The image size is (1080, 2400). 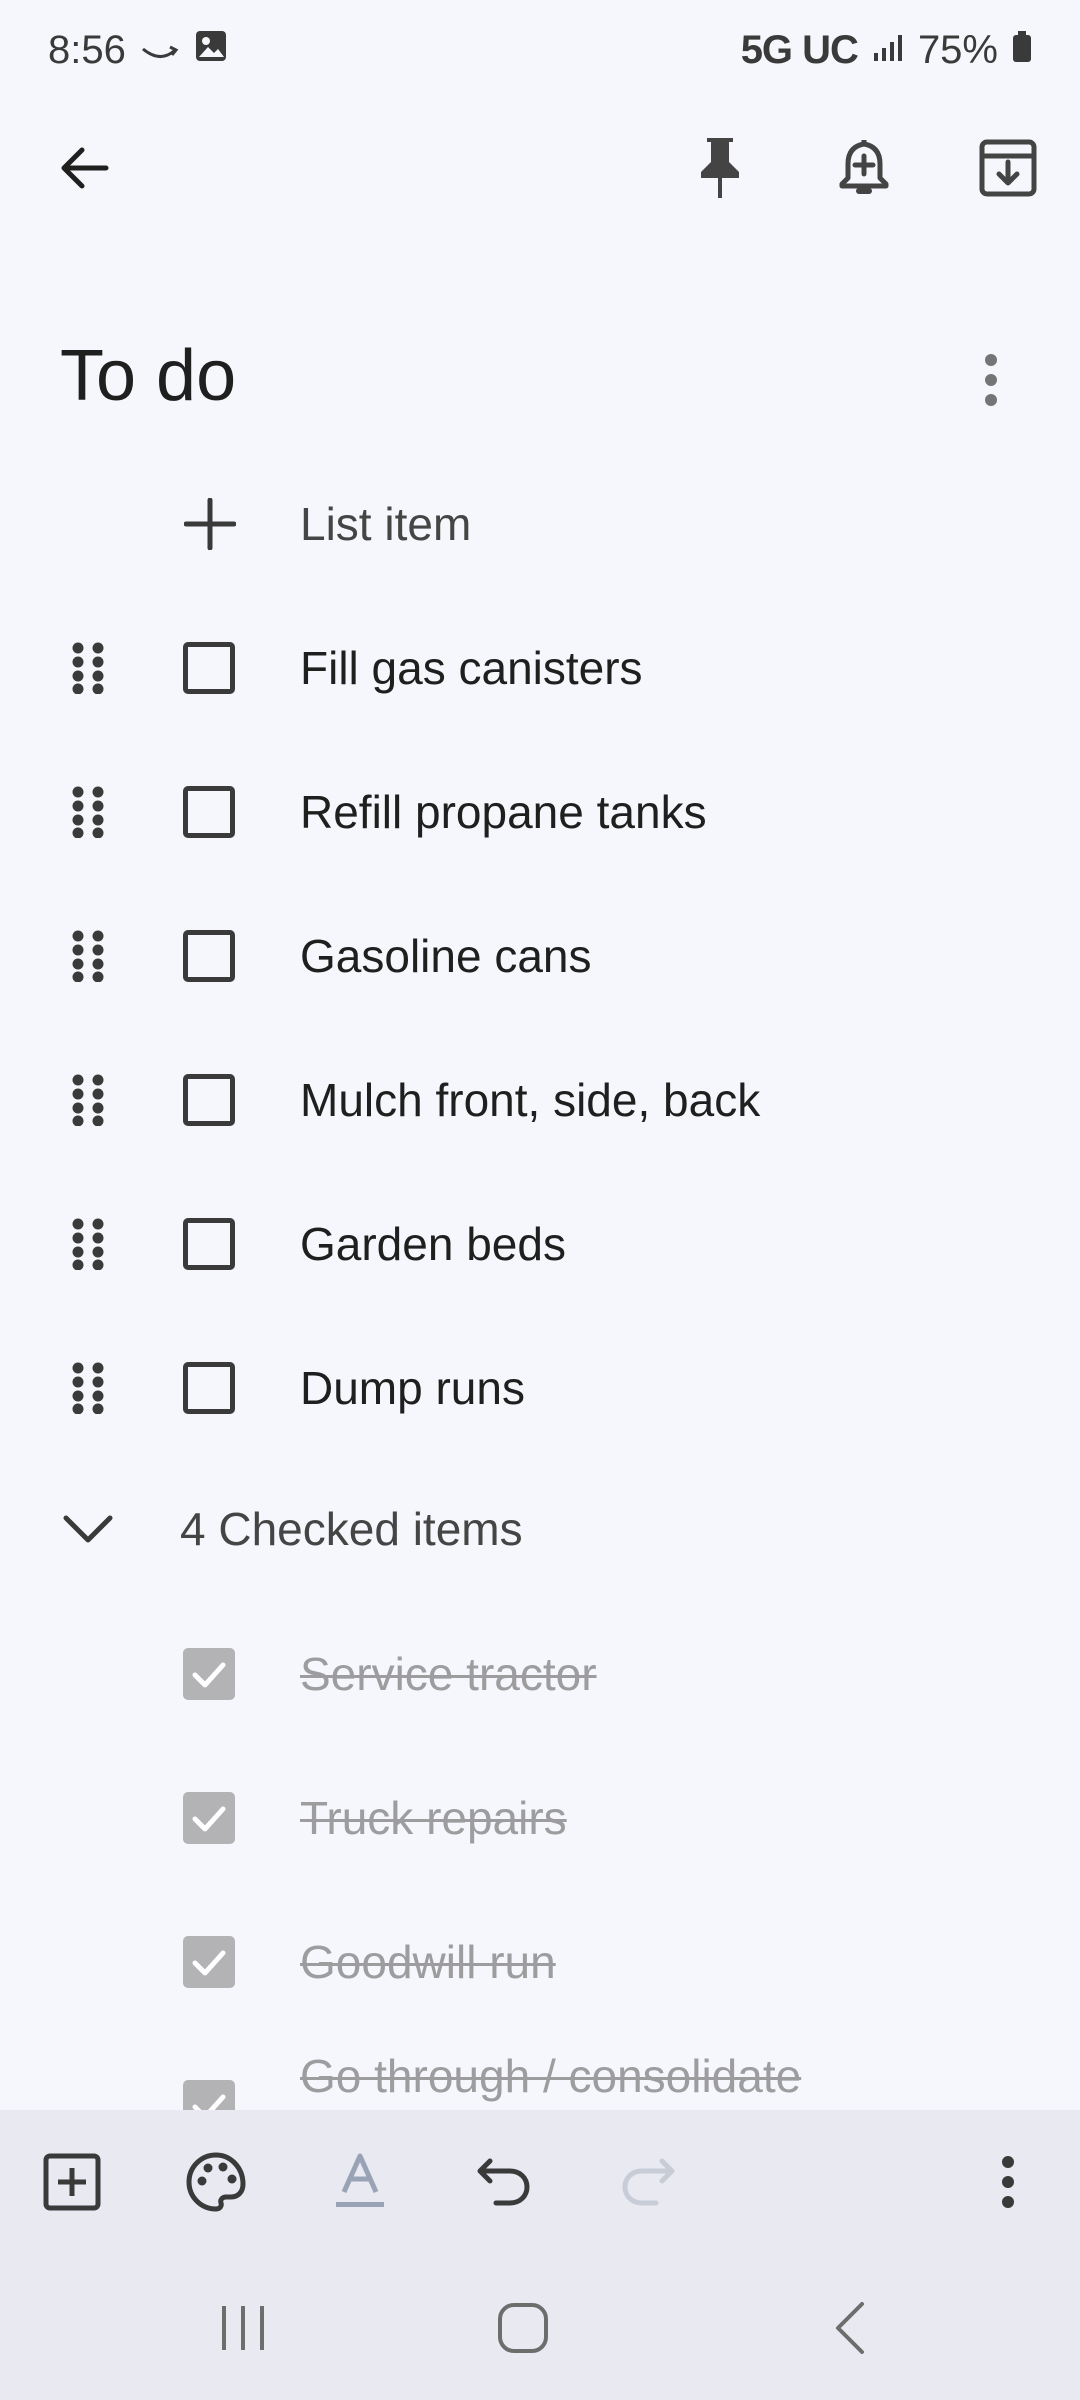 I want to click on redo-icon, so click(x=648, y=2184).